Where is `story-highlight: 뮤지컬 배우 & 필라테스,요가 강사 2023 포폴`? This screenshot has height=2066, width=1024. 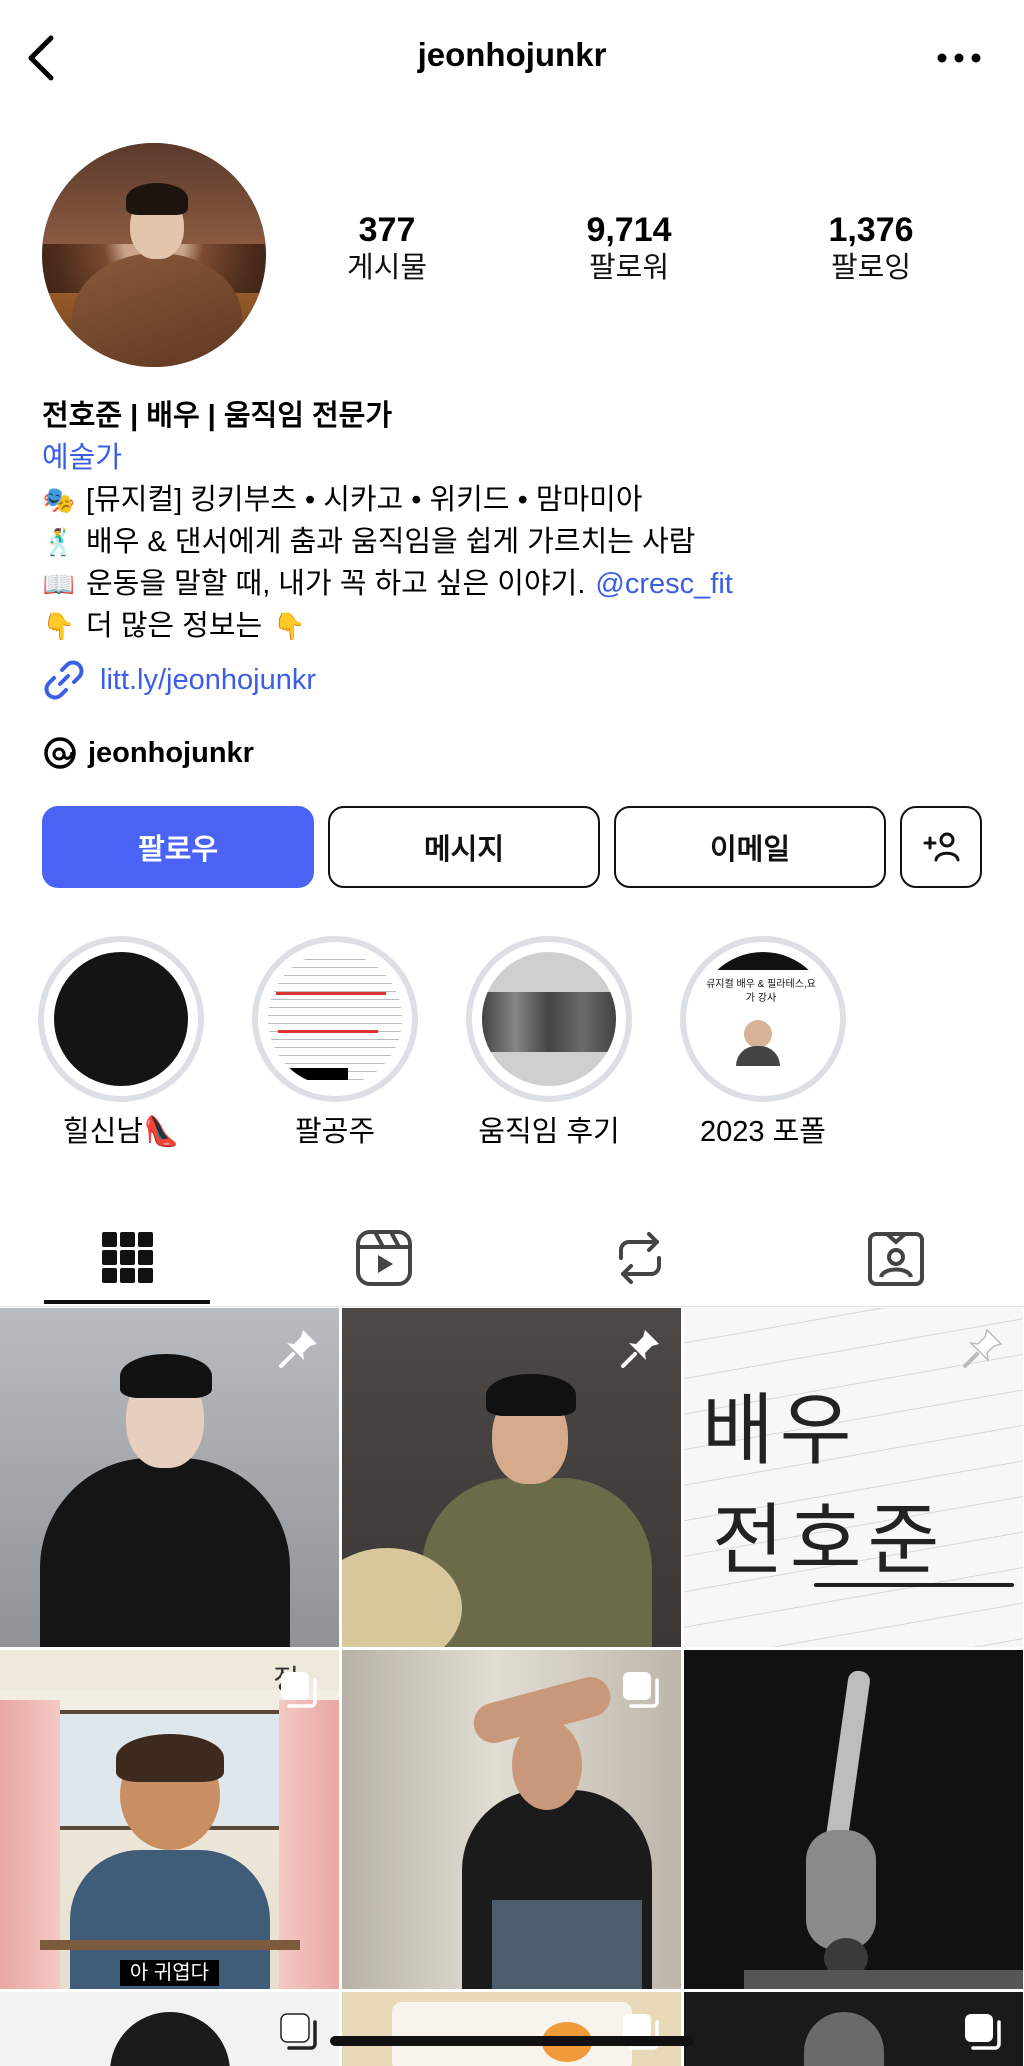
story-highlight: 뮤지컬 배우 & 필라테스,요가 강사 2023 포폴 is located at coordinates (763, 1044).